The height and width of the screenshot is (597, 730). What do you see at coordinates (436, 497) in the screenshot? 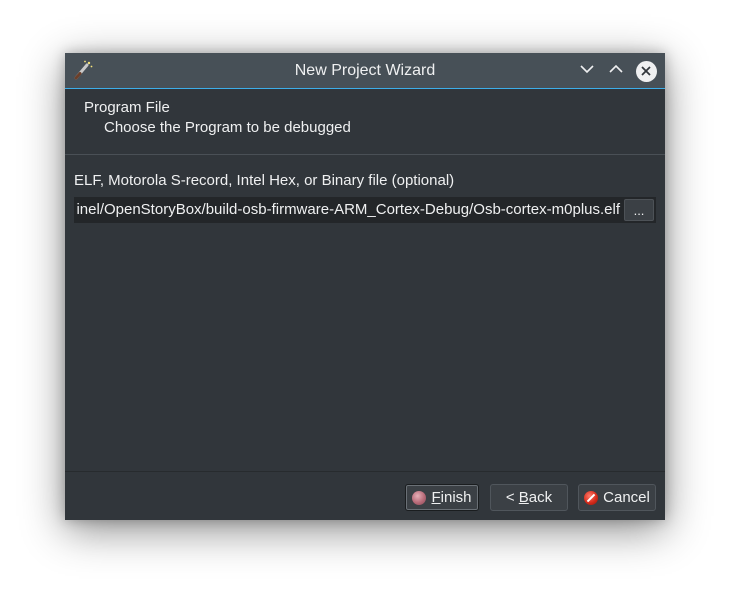
I see `finish-mnemonic: F` at bounding box center [436, 497].